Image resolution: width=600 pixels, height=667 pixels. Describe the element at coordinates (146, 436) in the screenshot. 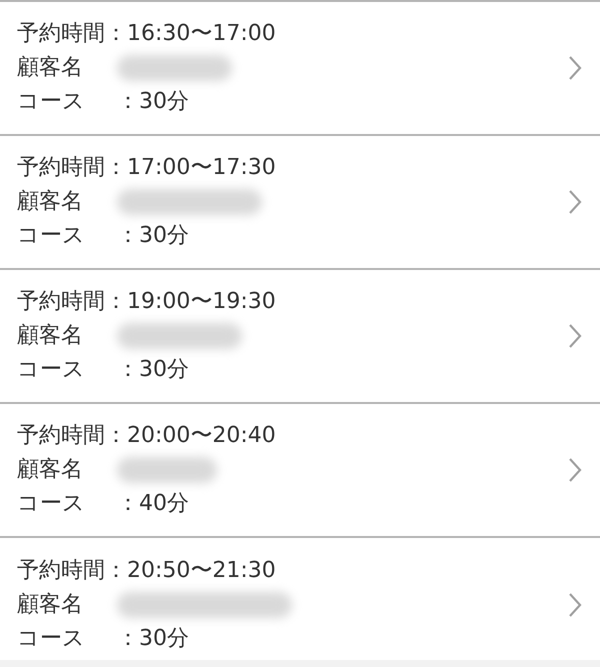

I see `reservation-time: 予約時間：20:00〜20:40` at that location.